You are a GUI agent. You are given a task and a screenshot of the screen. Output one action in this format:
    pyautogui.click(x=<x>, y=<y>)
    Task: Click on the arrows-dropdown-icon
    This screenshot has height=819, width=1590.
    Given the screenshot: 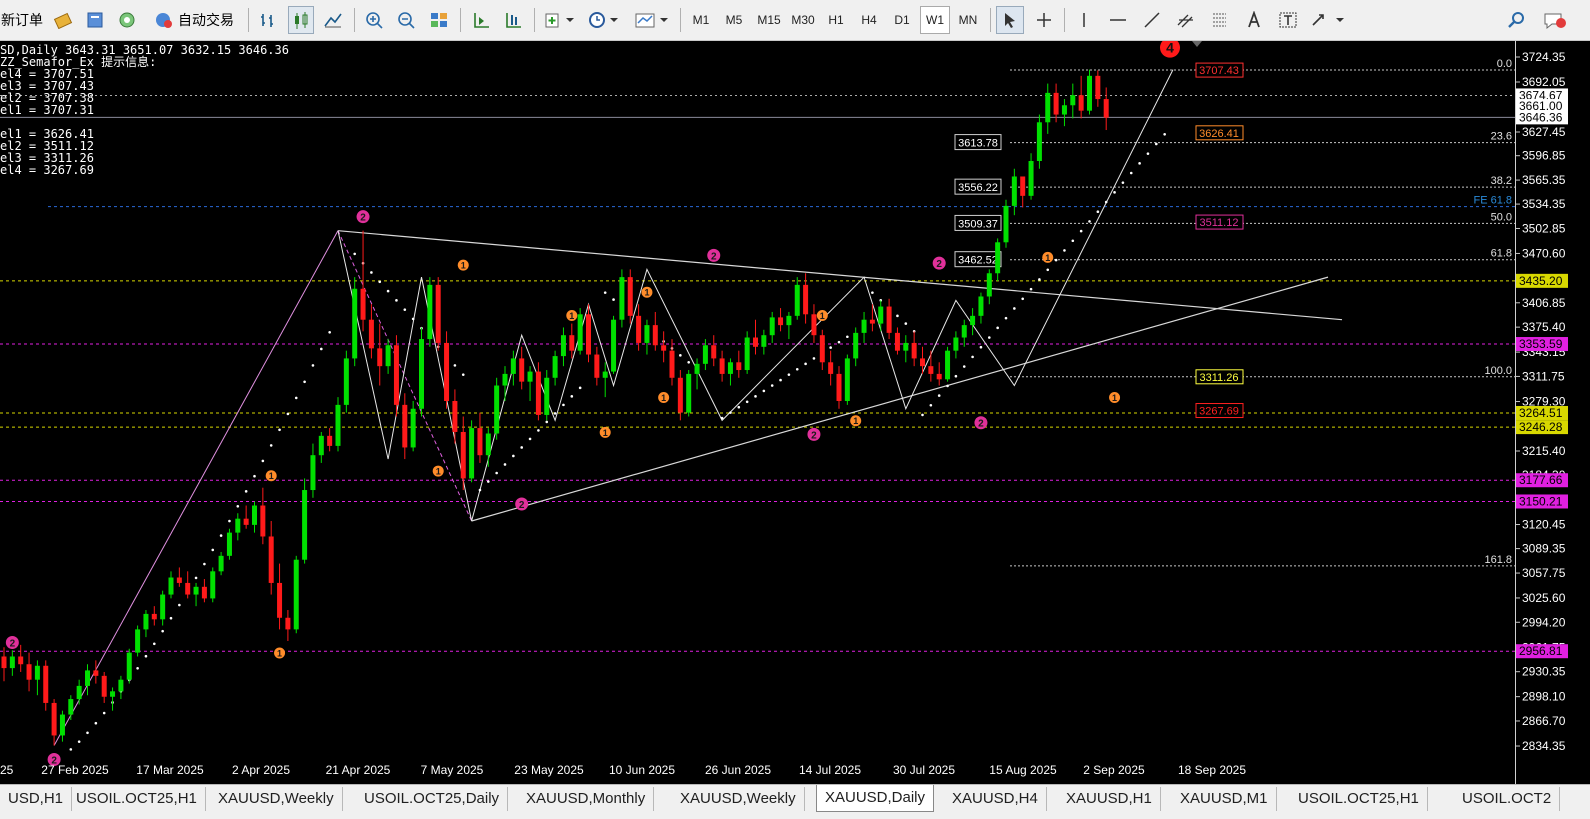 What is the action you would take?
    pyautogui.click(x=1328, y=20)
    